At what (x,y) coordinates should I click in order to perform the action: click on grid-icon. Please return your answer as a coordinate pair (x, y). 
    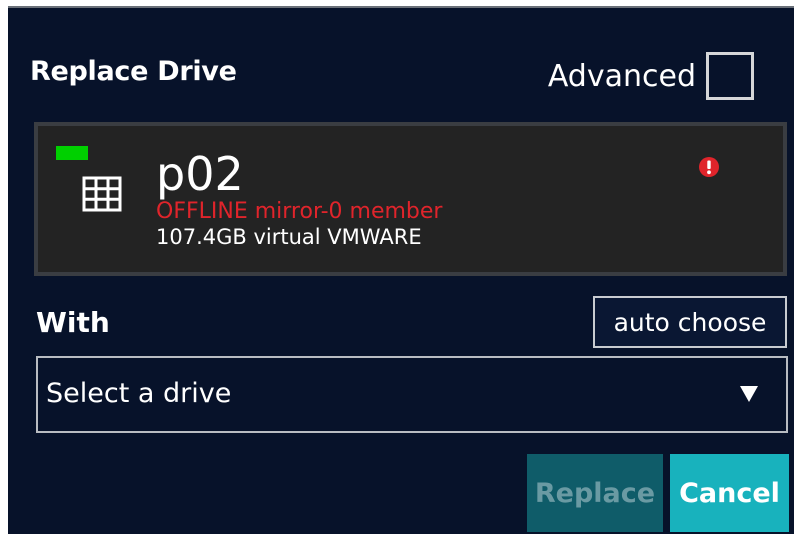
    Looking at the image, I should click on (102, 194).